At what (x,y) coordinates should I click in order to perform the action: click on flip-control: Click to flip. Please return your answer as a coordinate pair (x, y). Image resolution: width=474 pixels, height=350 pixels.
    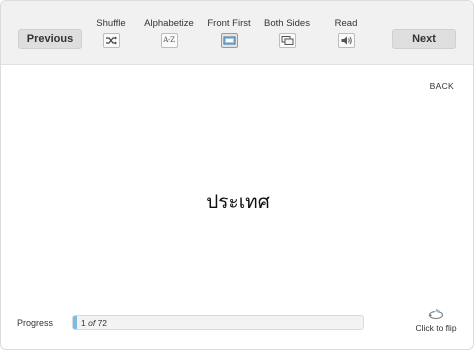
    Looking at the image, I should click on (436, 320).